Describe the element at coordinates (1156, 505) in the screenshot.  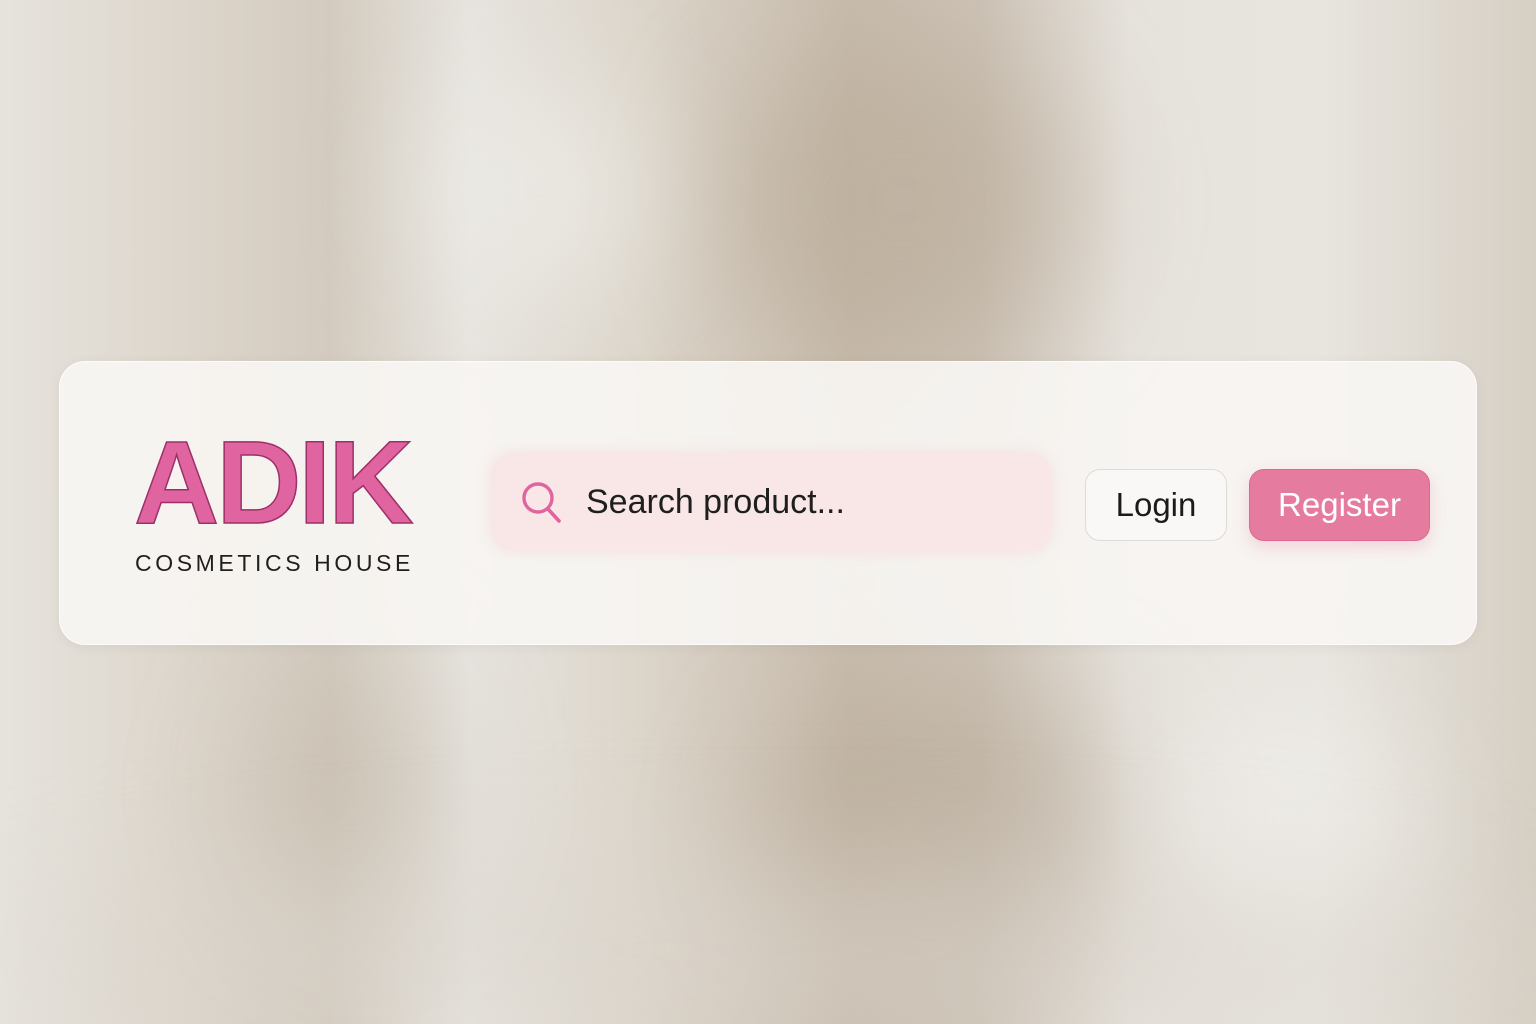
I see `login-button: Login` at that location.